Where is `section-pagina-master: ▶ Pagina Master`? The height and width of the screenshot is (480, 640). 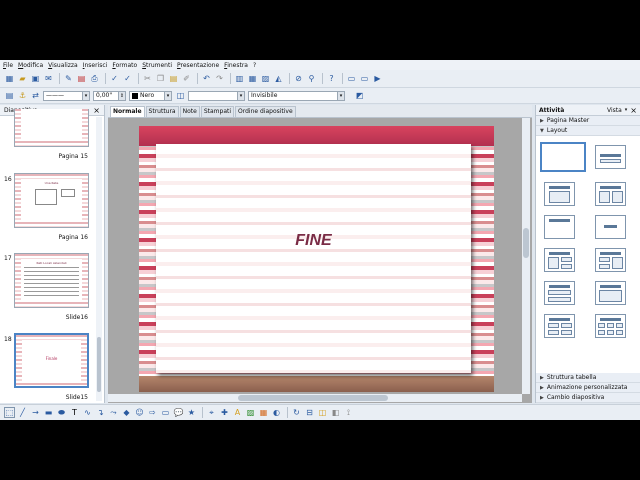 section-pagina-master: ▶ Pagina Master is located at coordinates (588, 121).